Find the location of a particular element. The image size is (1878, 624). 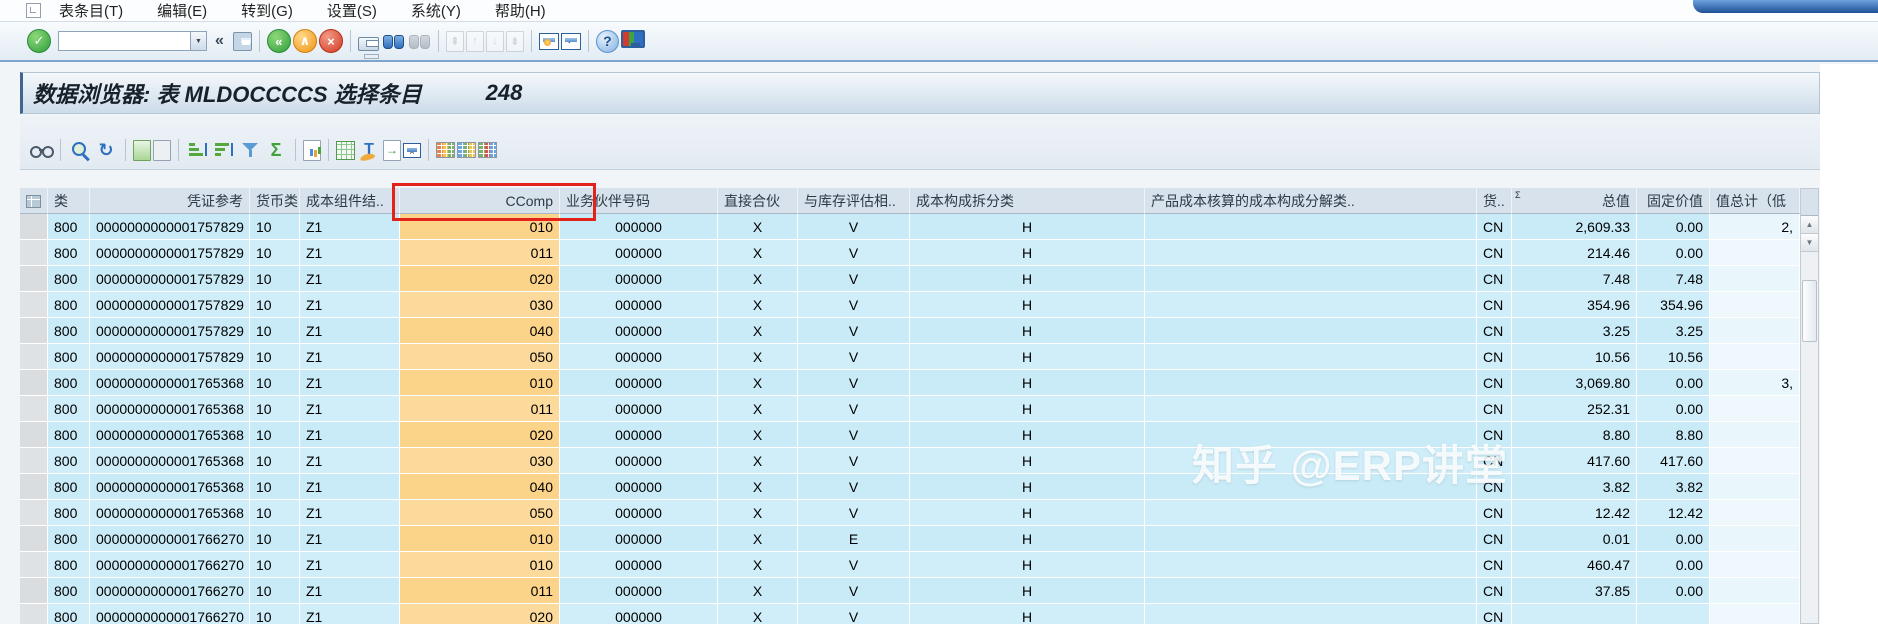

column-header-total: Σ 总值 is located at coordinates (1574, 201).